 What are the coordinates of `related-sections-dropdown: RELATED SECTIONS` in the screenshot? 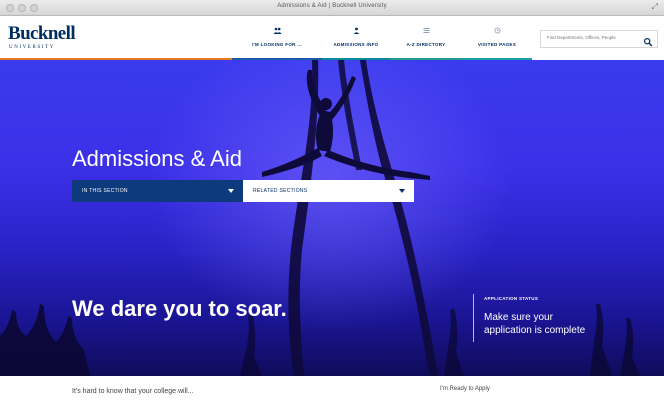 It's located at (328, 191).